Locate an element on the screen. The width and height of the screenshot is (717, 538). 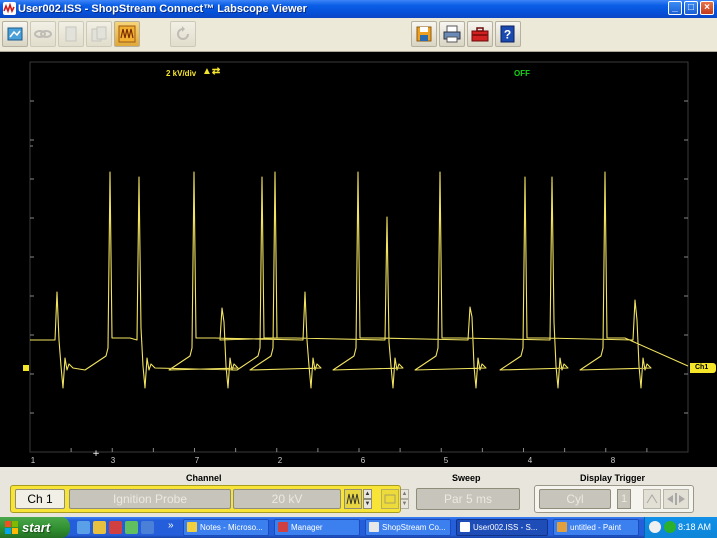
channel-select-button: Ch 1 is located at coordinates (40, 499).